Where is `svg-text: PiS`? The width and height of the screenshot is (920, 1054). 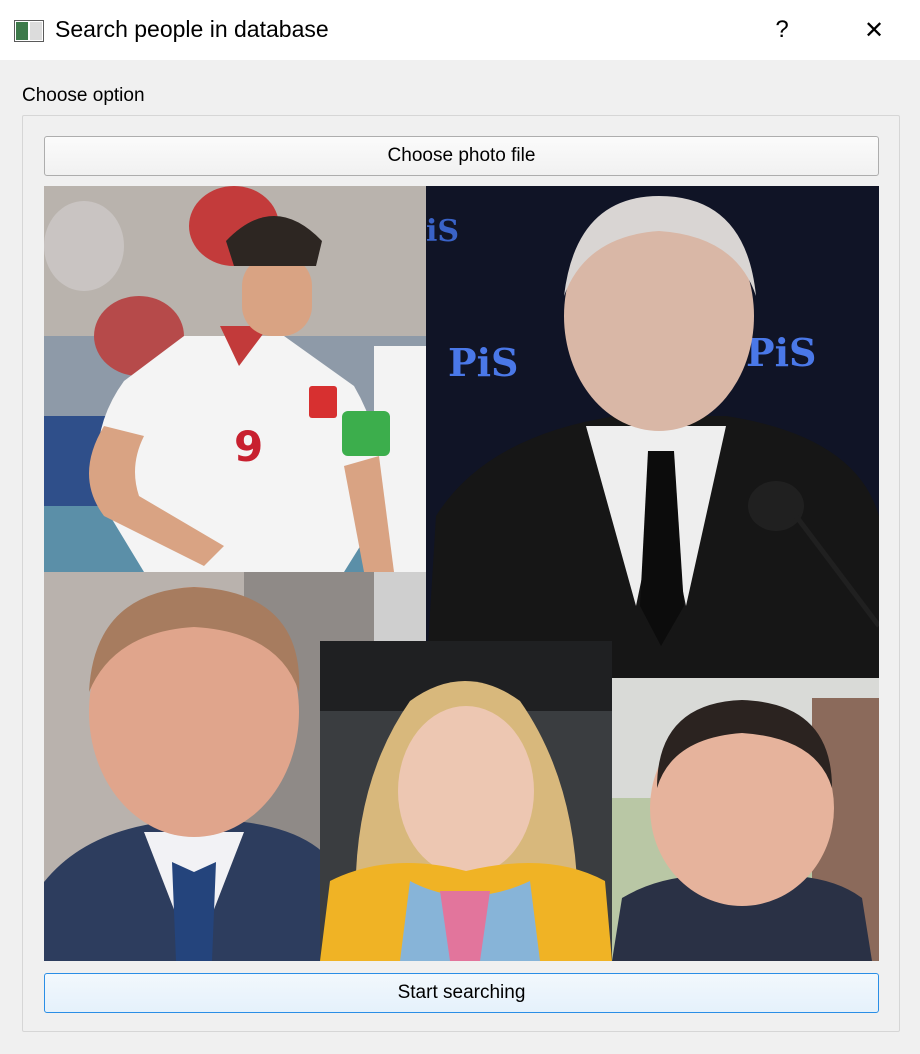 svg-text: PiS is located at coordinates (781, 352).